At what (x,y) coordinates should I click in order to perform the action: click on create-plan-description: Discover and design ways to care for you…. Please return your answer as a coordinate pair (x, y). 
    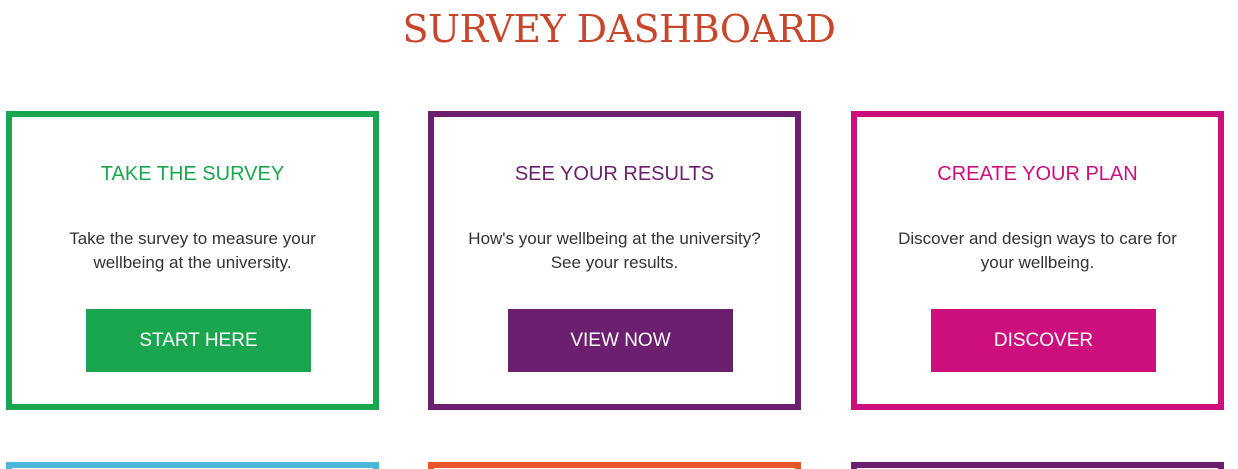
    Looking at the image, I should click on (1037, 250).